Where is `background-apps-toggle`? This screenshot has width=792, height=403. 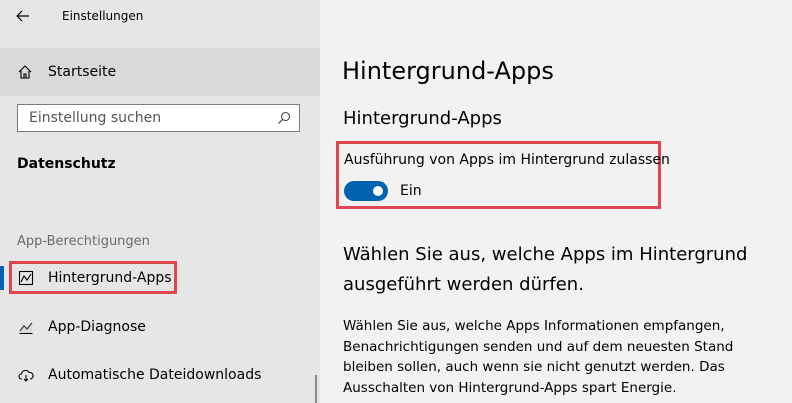 background-apps-toggle is located at coordinates (366, 191).